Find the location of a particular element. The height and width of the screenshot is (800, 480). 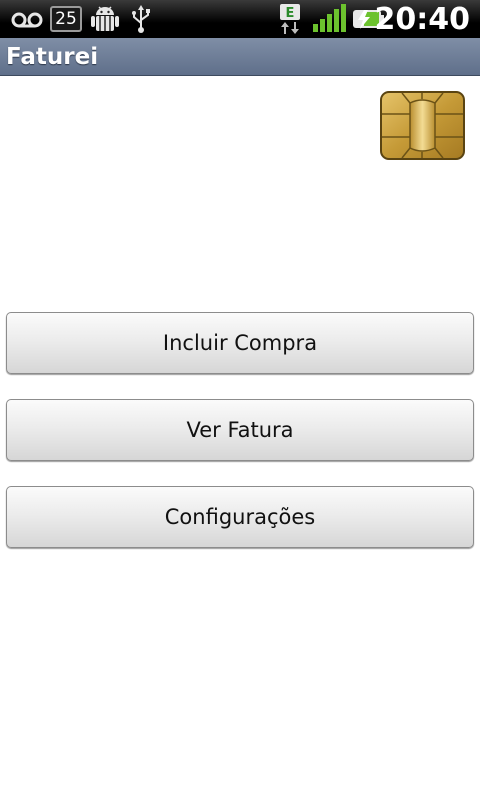

signal-icon is located at coordinates (329, 19).